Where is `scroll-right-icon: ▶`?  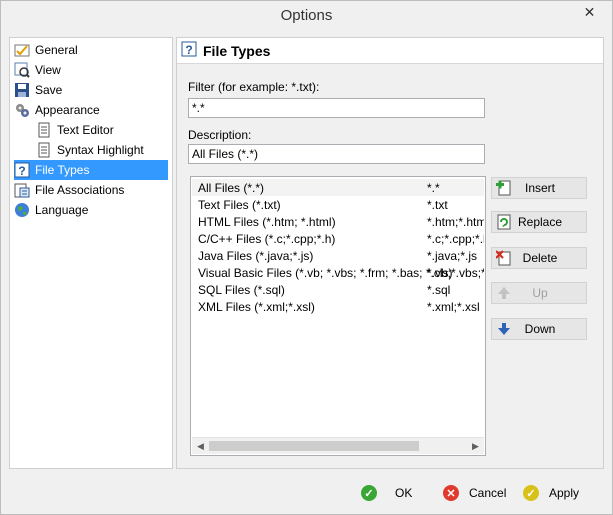 scroll-right-icon: ▶ is located at coordinates (475, 446).